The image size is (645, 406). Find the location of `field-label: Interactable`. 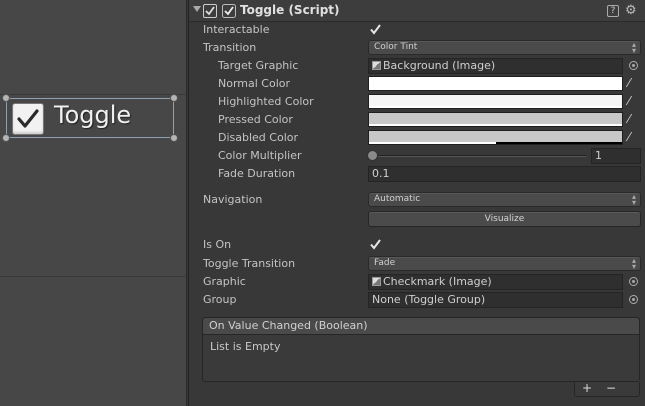

field-label: Interactable is located at coordinates (236, 29).